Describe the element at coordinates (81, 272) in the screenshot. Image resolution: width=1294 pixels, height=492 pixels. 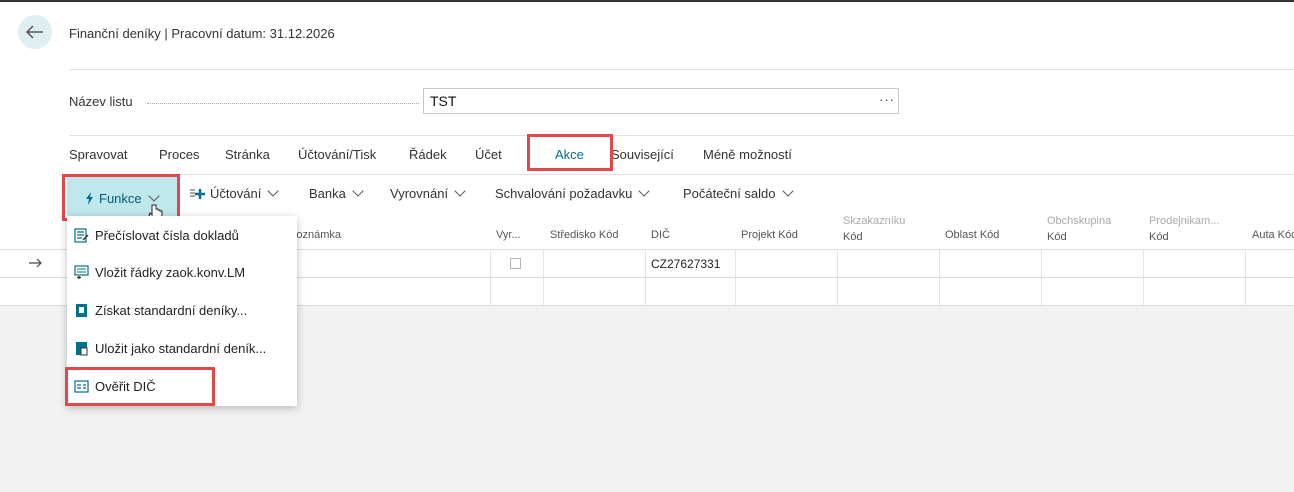
I see `insert-lines-icon` at that location.